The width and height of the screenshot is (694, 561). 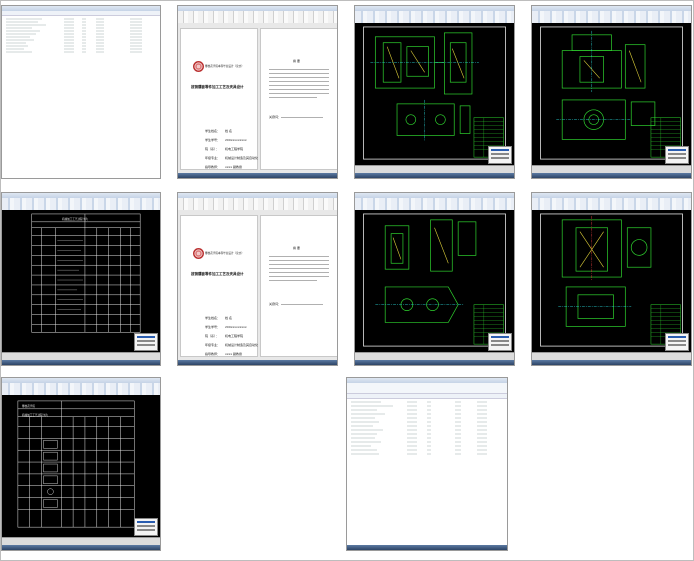 I want to click on tile-cad-process-card-1: 机械加工工艺过程卡片, so click(x=81, y=279).